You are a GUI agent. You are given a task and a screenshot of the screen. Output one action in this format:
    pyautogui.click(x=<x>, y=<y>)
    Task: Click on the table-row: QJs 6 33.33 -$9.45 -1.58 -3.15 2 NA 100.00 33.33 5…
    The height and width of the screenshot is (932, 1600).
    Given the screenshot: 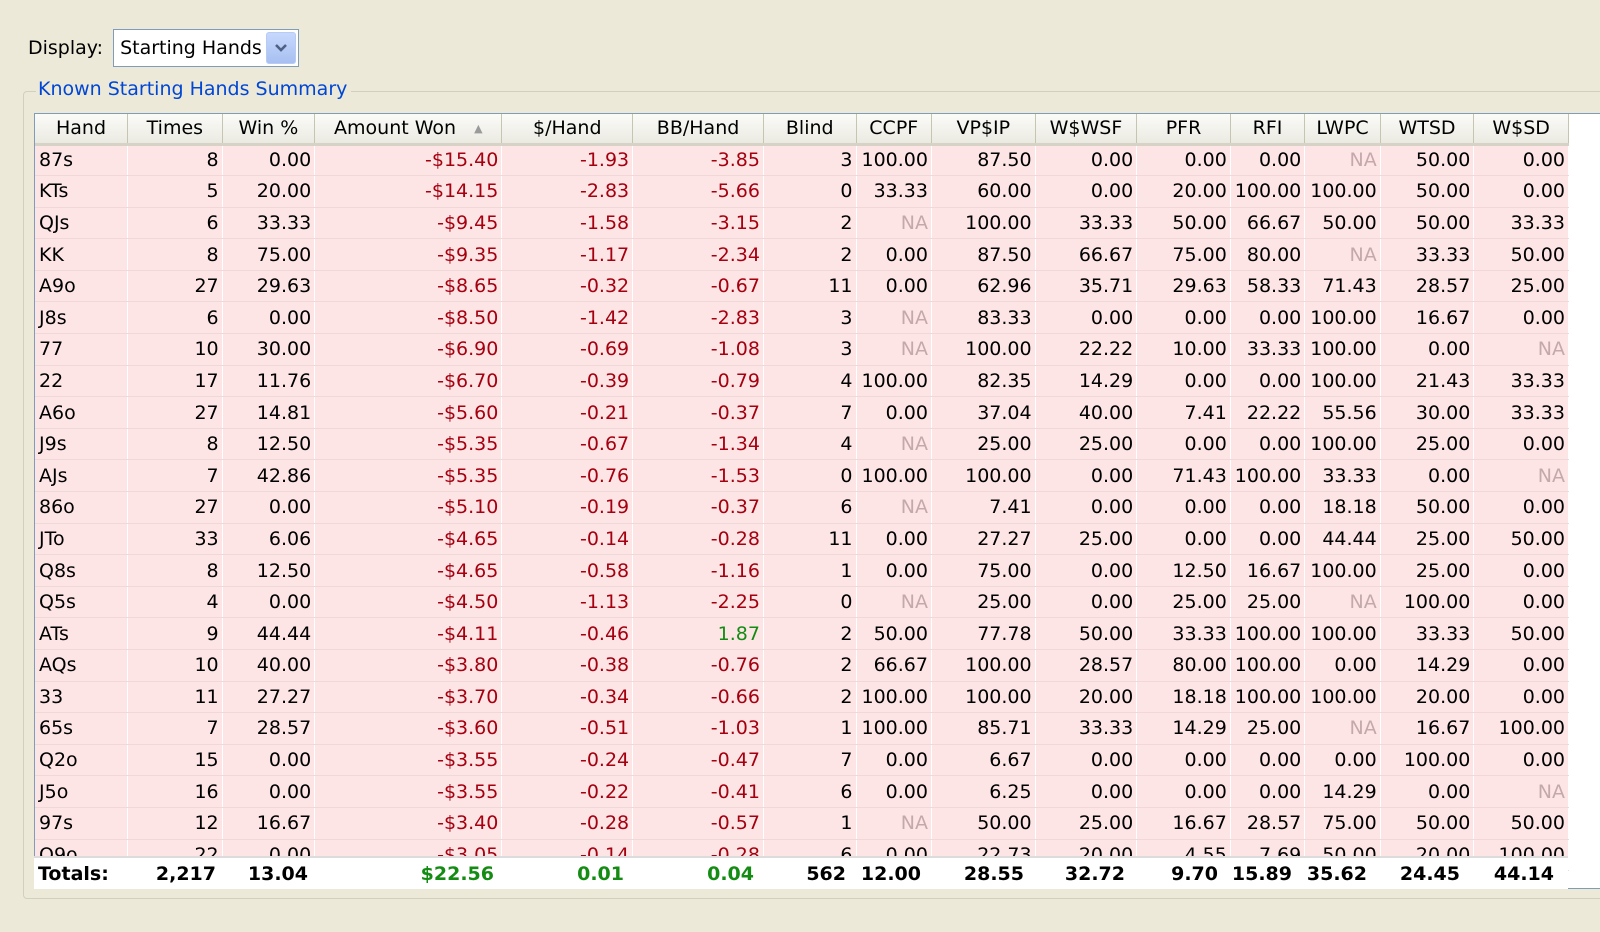 What is the action you would take?
    pyautogui.click(x=802, y=223)
    